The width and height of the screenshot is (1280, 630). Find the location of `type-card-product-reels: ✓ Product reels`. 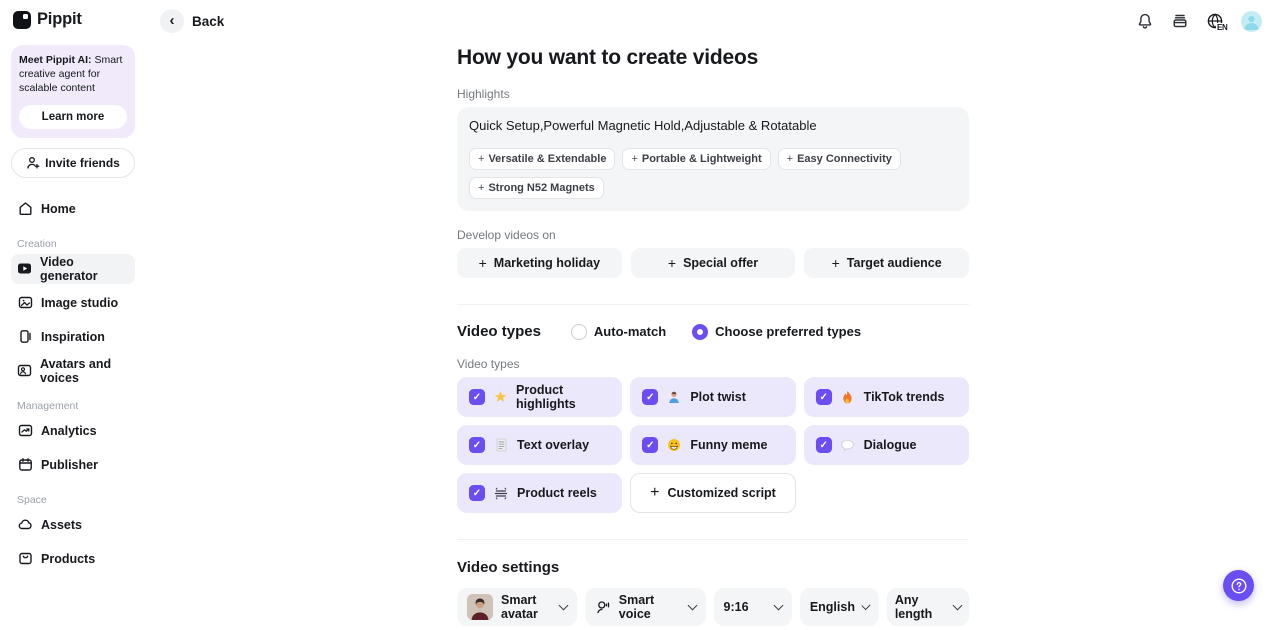

type-card-product-reels: ✓ Product reels is located at coordinates (540, 493).